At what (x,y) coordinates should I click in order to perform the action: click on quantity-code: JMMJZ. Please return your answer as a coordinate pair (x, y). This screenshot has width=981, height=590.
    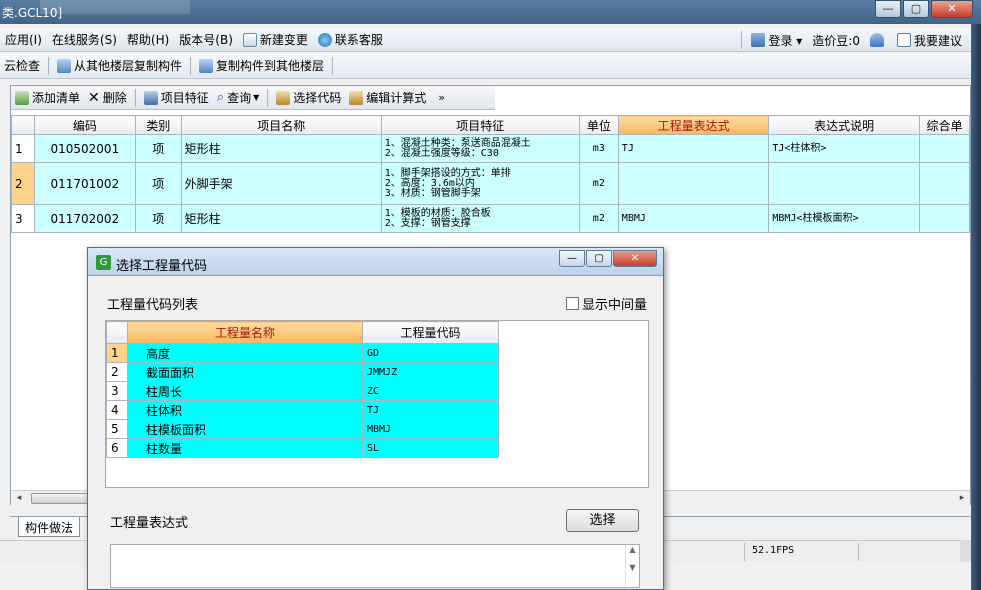
    Looking at the image, I should click on (430, 372).